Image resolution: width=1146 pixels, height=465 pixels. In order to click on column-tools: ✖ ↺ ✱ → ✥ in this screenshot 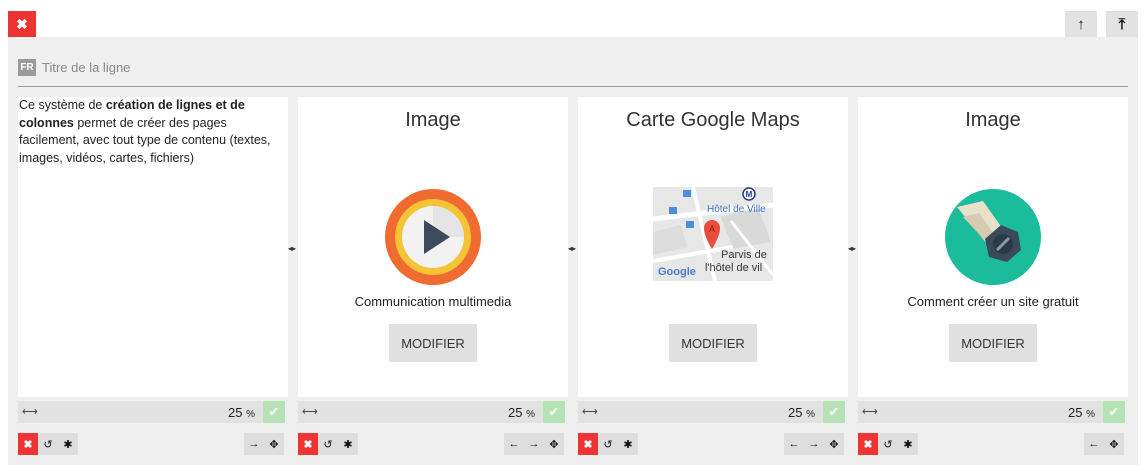, I will do `click(153, 444)`.